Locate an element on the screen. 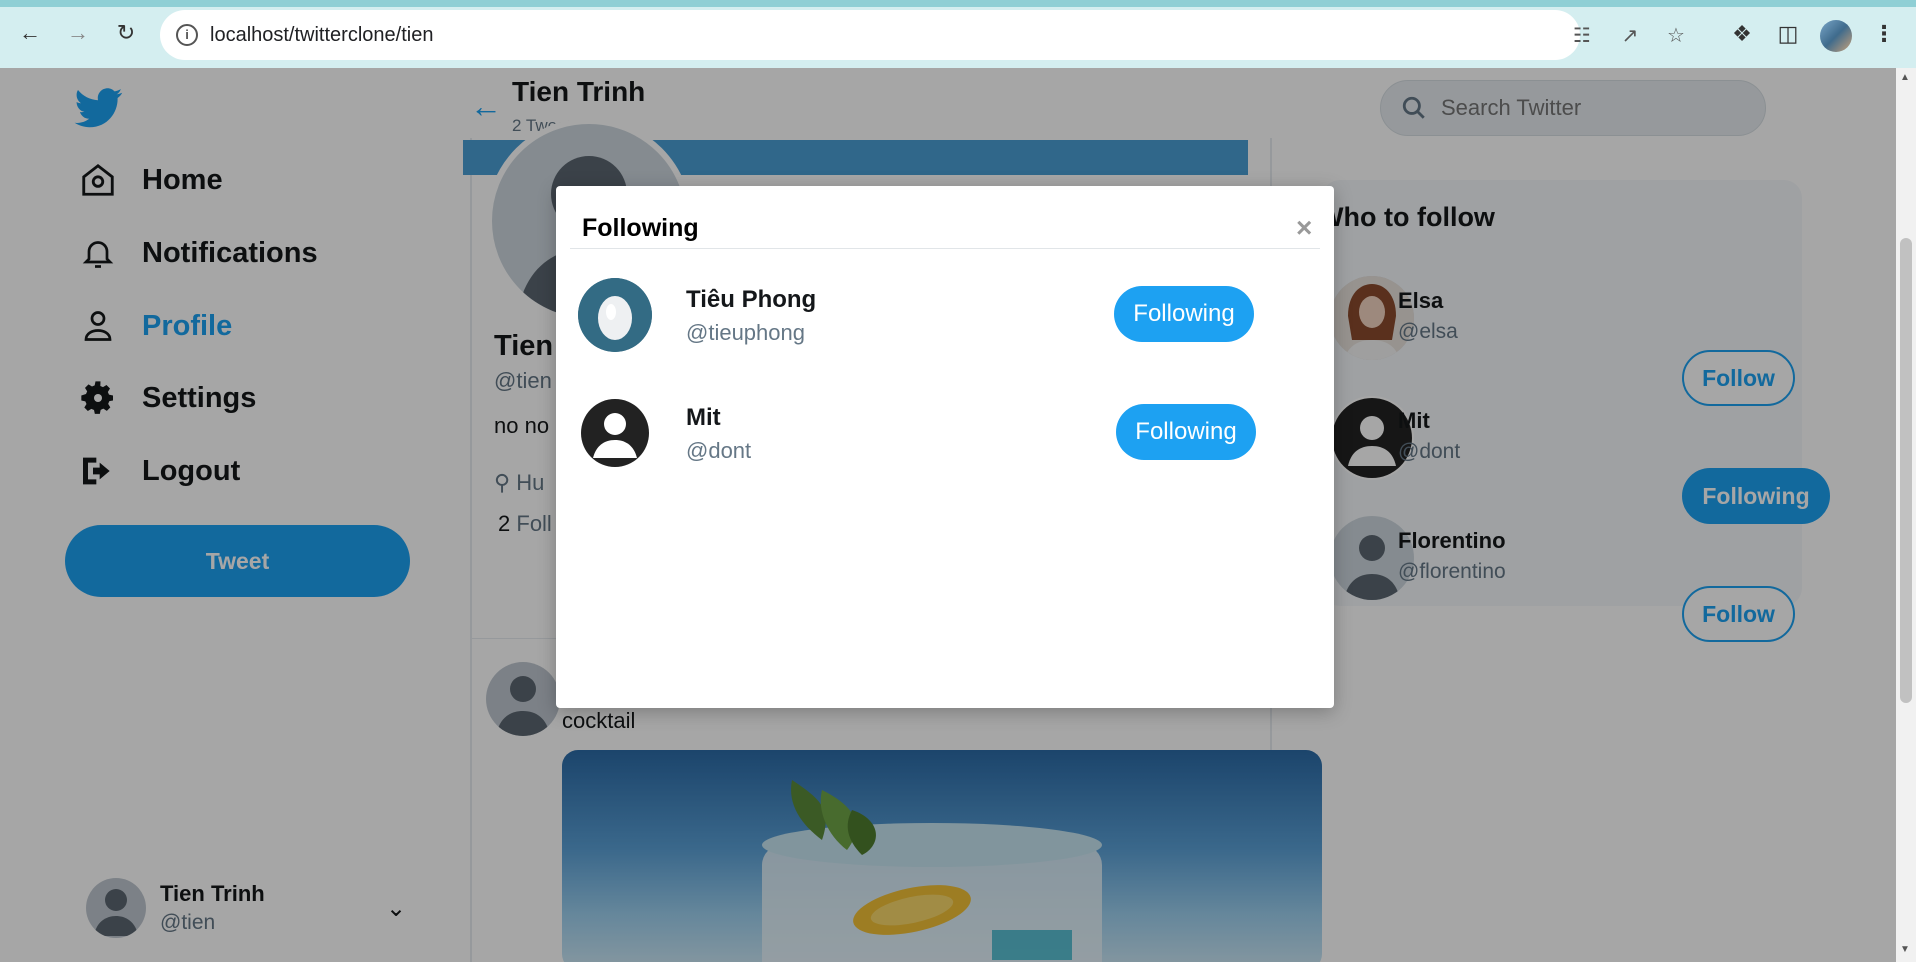  following-user-handle: @tieuphong is located at coordinates (745, 332).